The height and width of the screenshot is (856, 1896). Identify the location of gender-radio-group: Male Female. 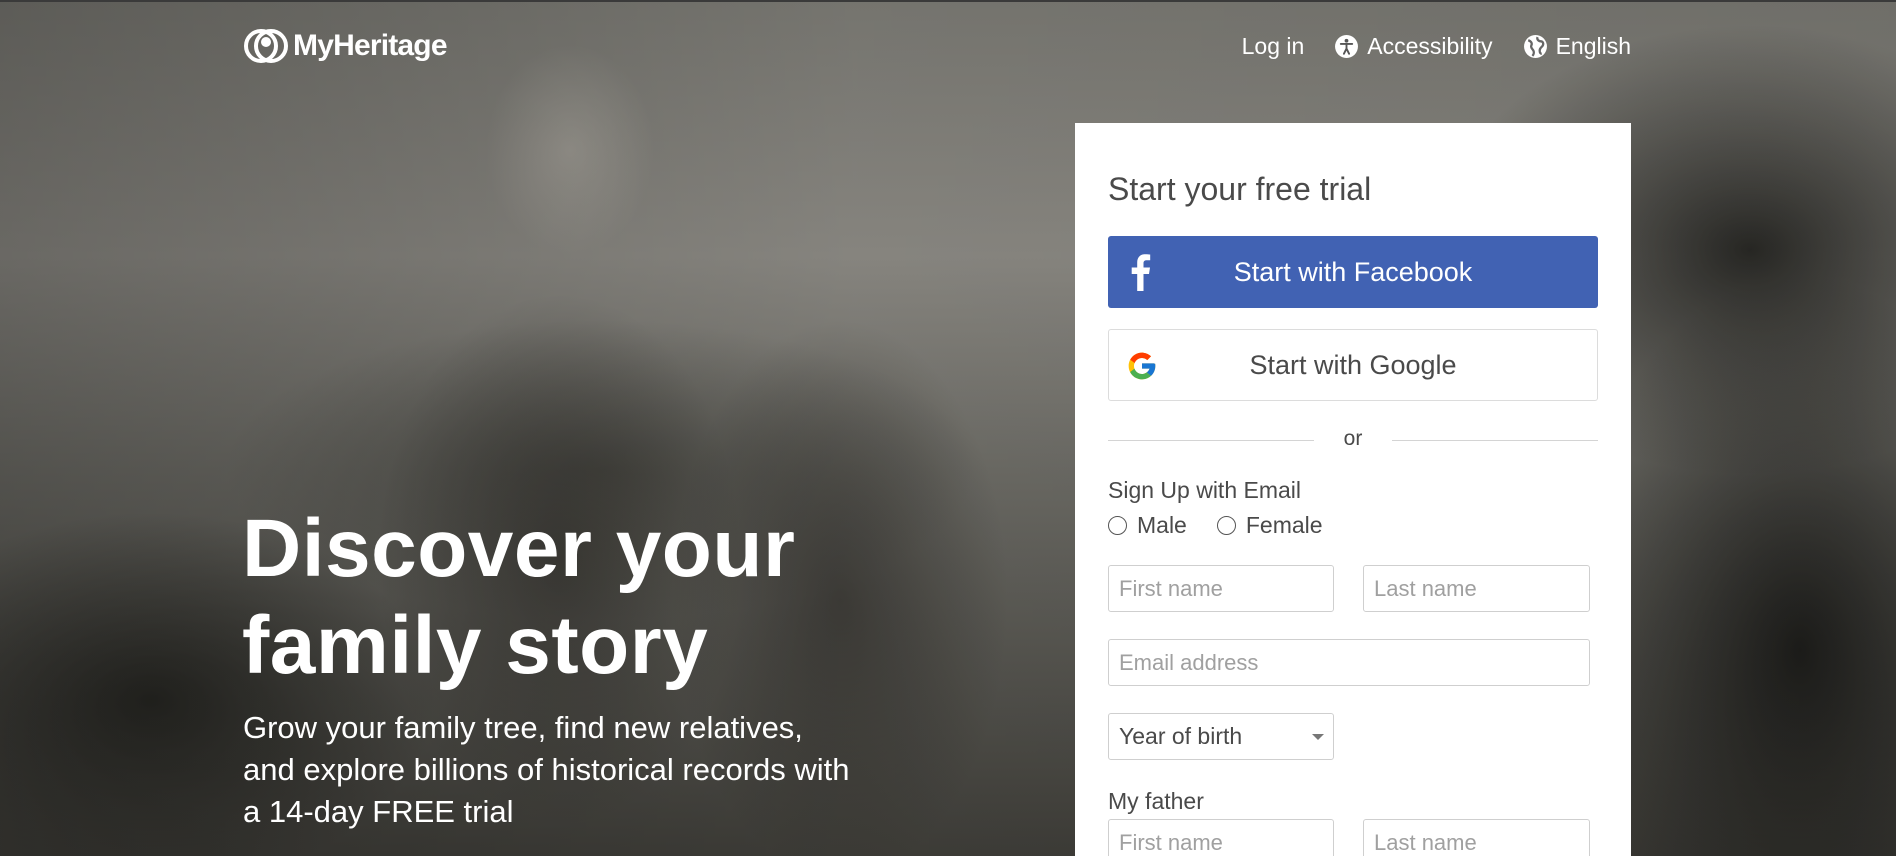
(1215, 525).